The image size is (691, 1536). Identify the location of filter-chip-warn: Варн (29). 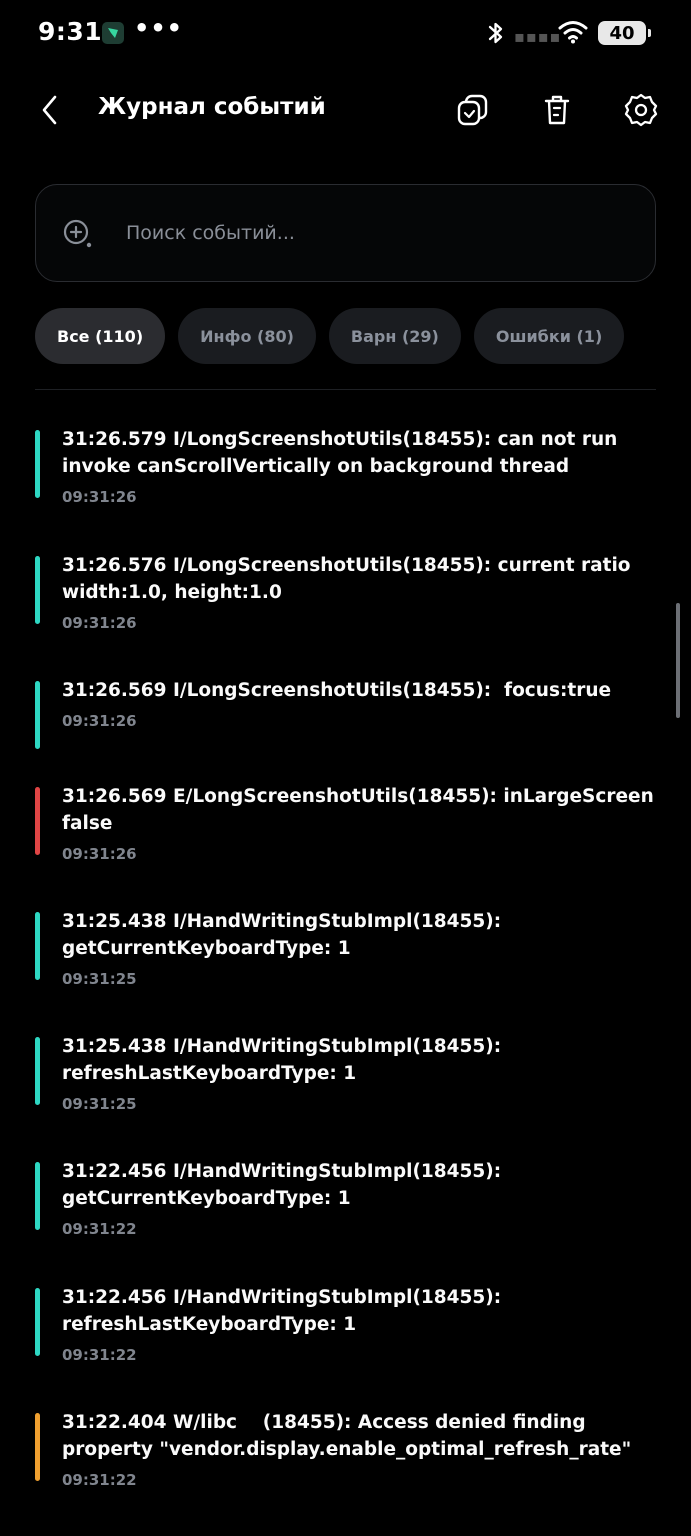
(394, 336).